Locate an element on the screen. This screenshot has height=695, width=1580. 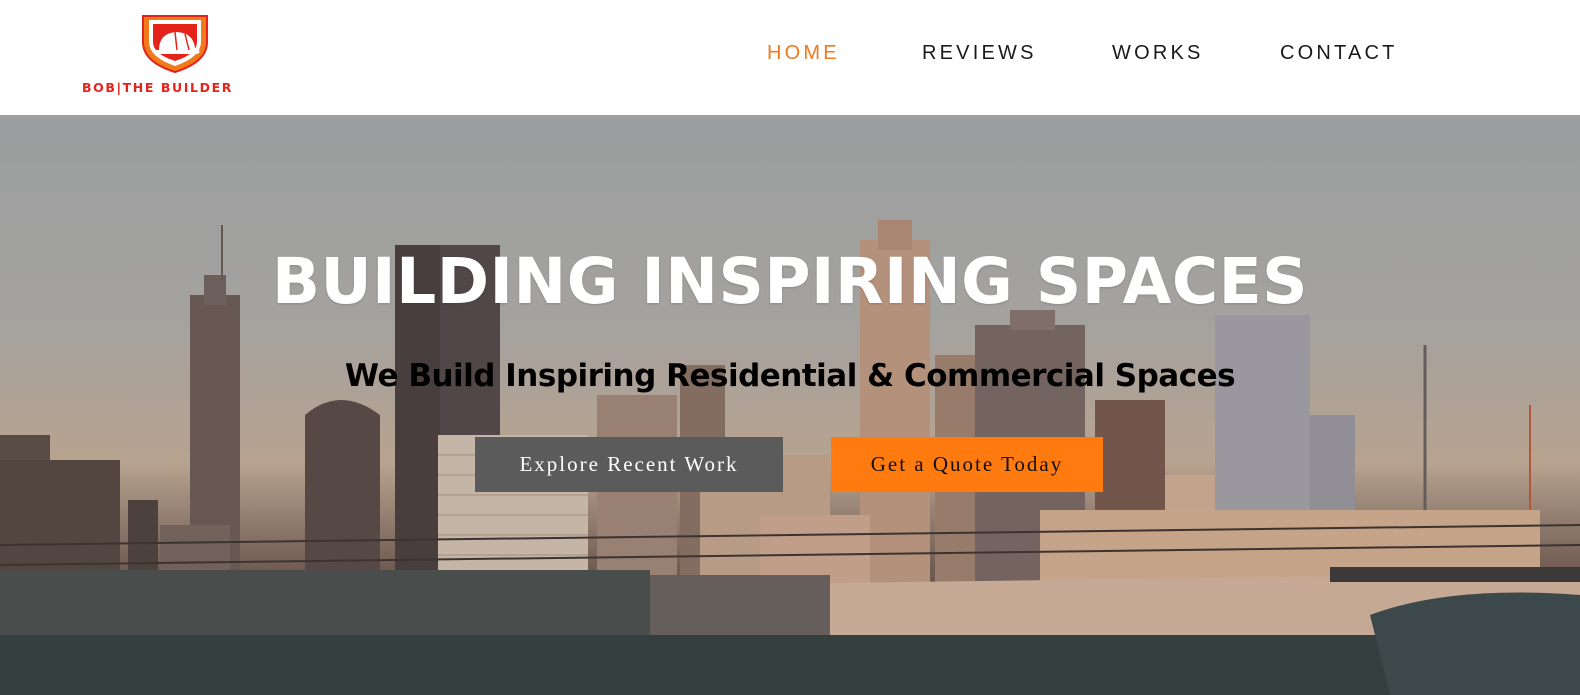
brand-logo: BOB|THE BUILDER is located at coordinates (175, 55).